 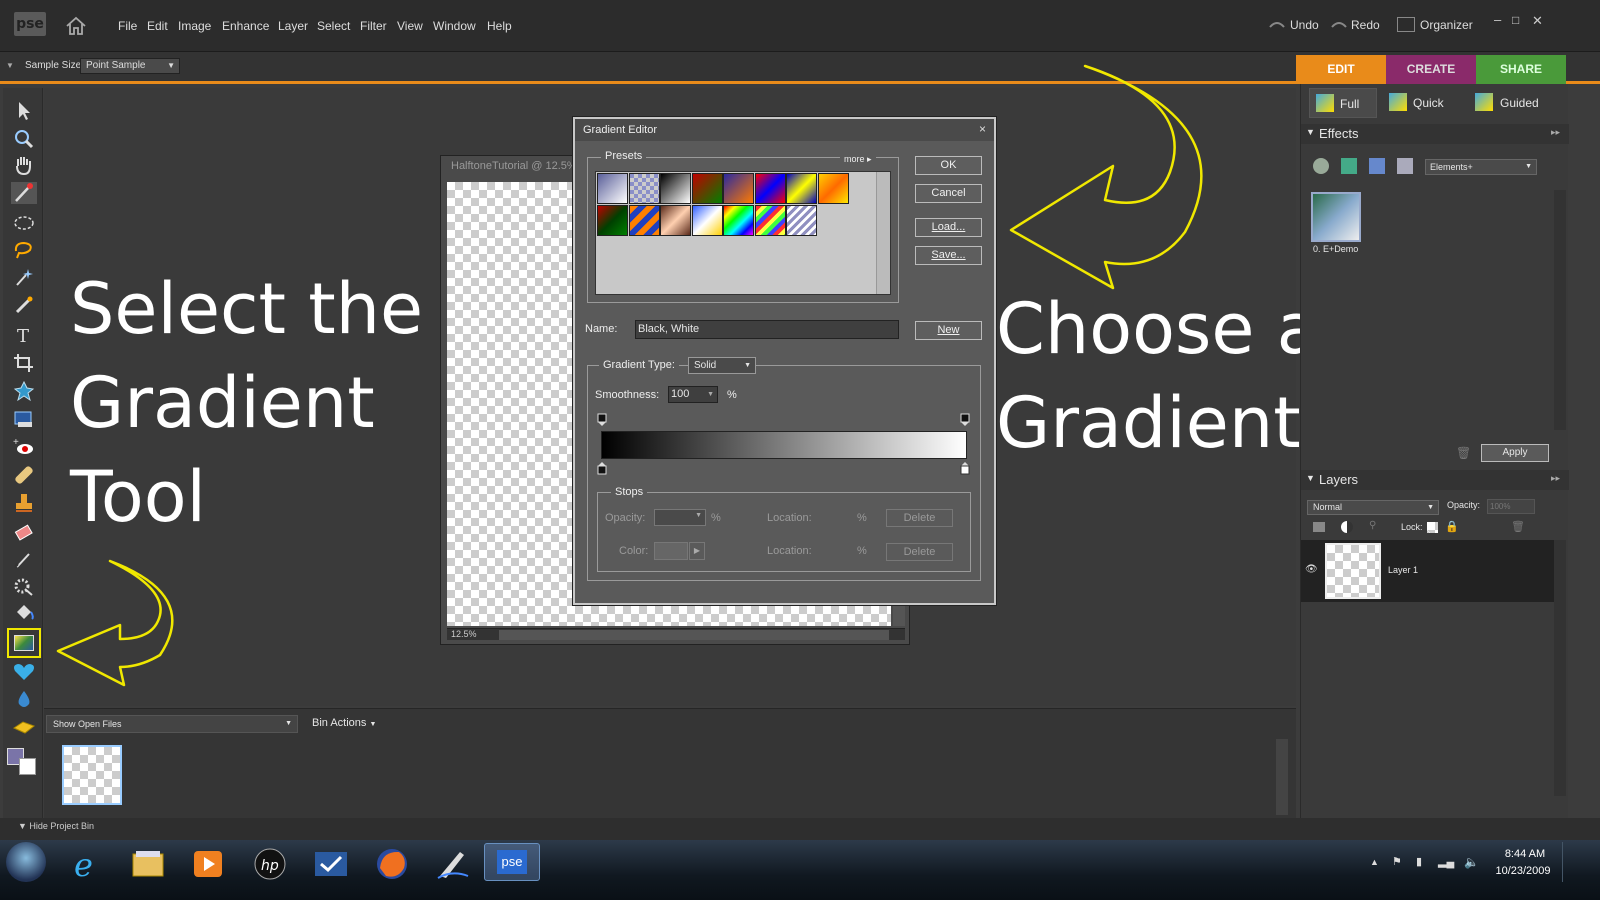 What do you see at coordinates (1519, 103) in the screenshot?
I see `guided-edit-button: Guided` at bounding box center [1519, 103].